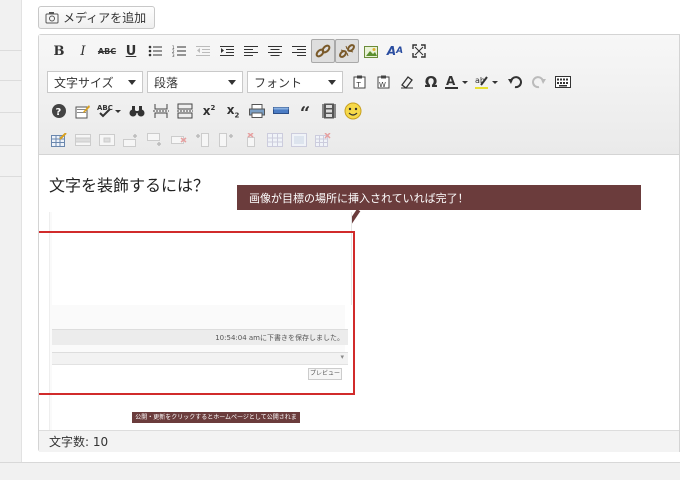 The image size is (680, 480). Describe the element at coordinates (11, 240) in the screenshot. I see `admin-sidebar-edge` at that location.